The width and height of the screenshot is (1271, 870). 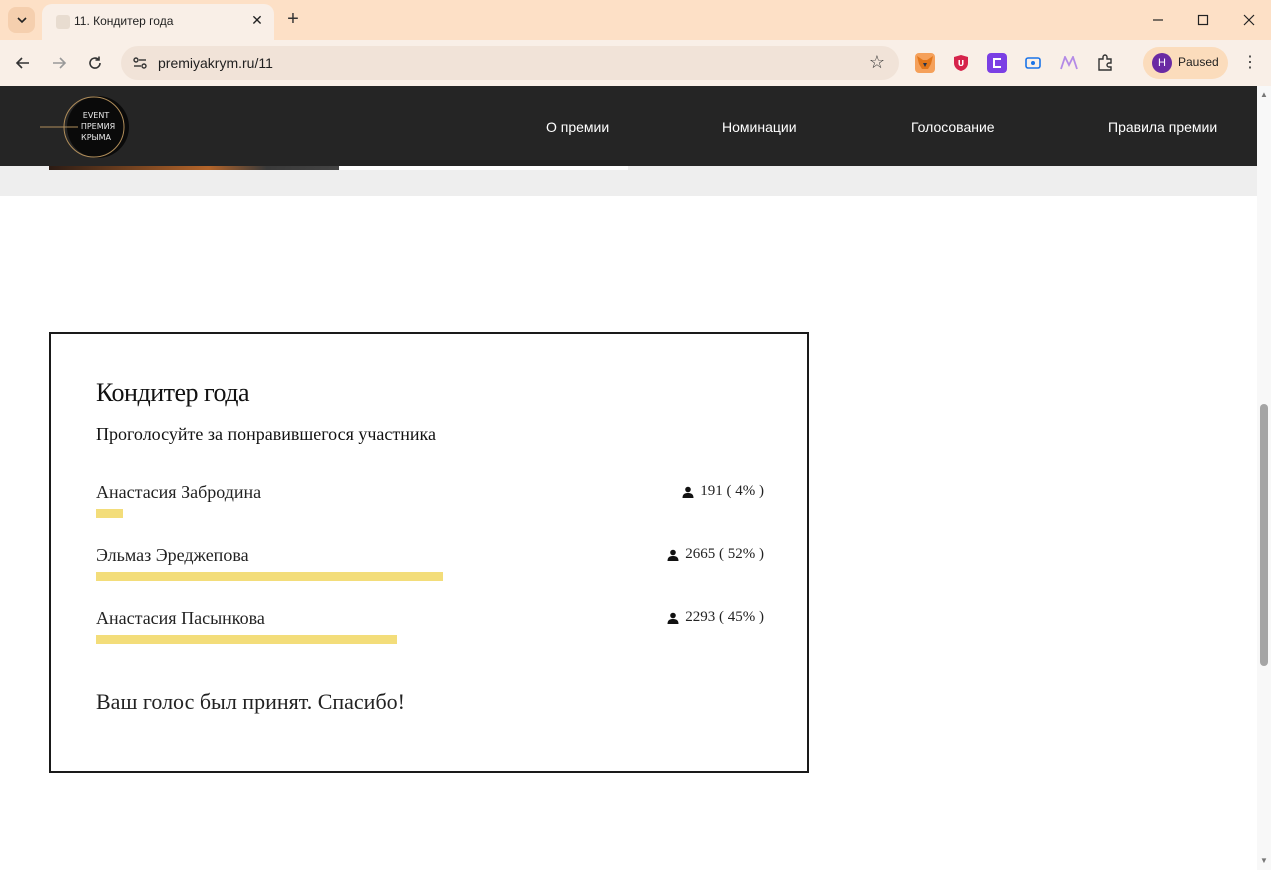 I want to click on url-text: premiyakrym.ru/11, so click(x=215, y=63).